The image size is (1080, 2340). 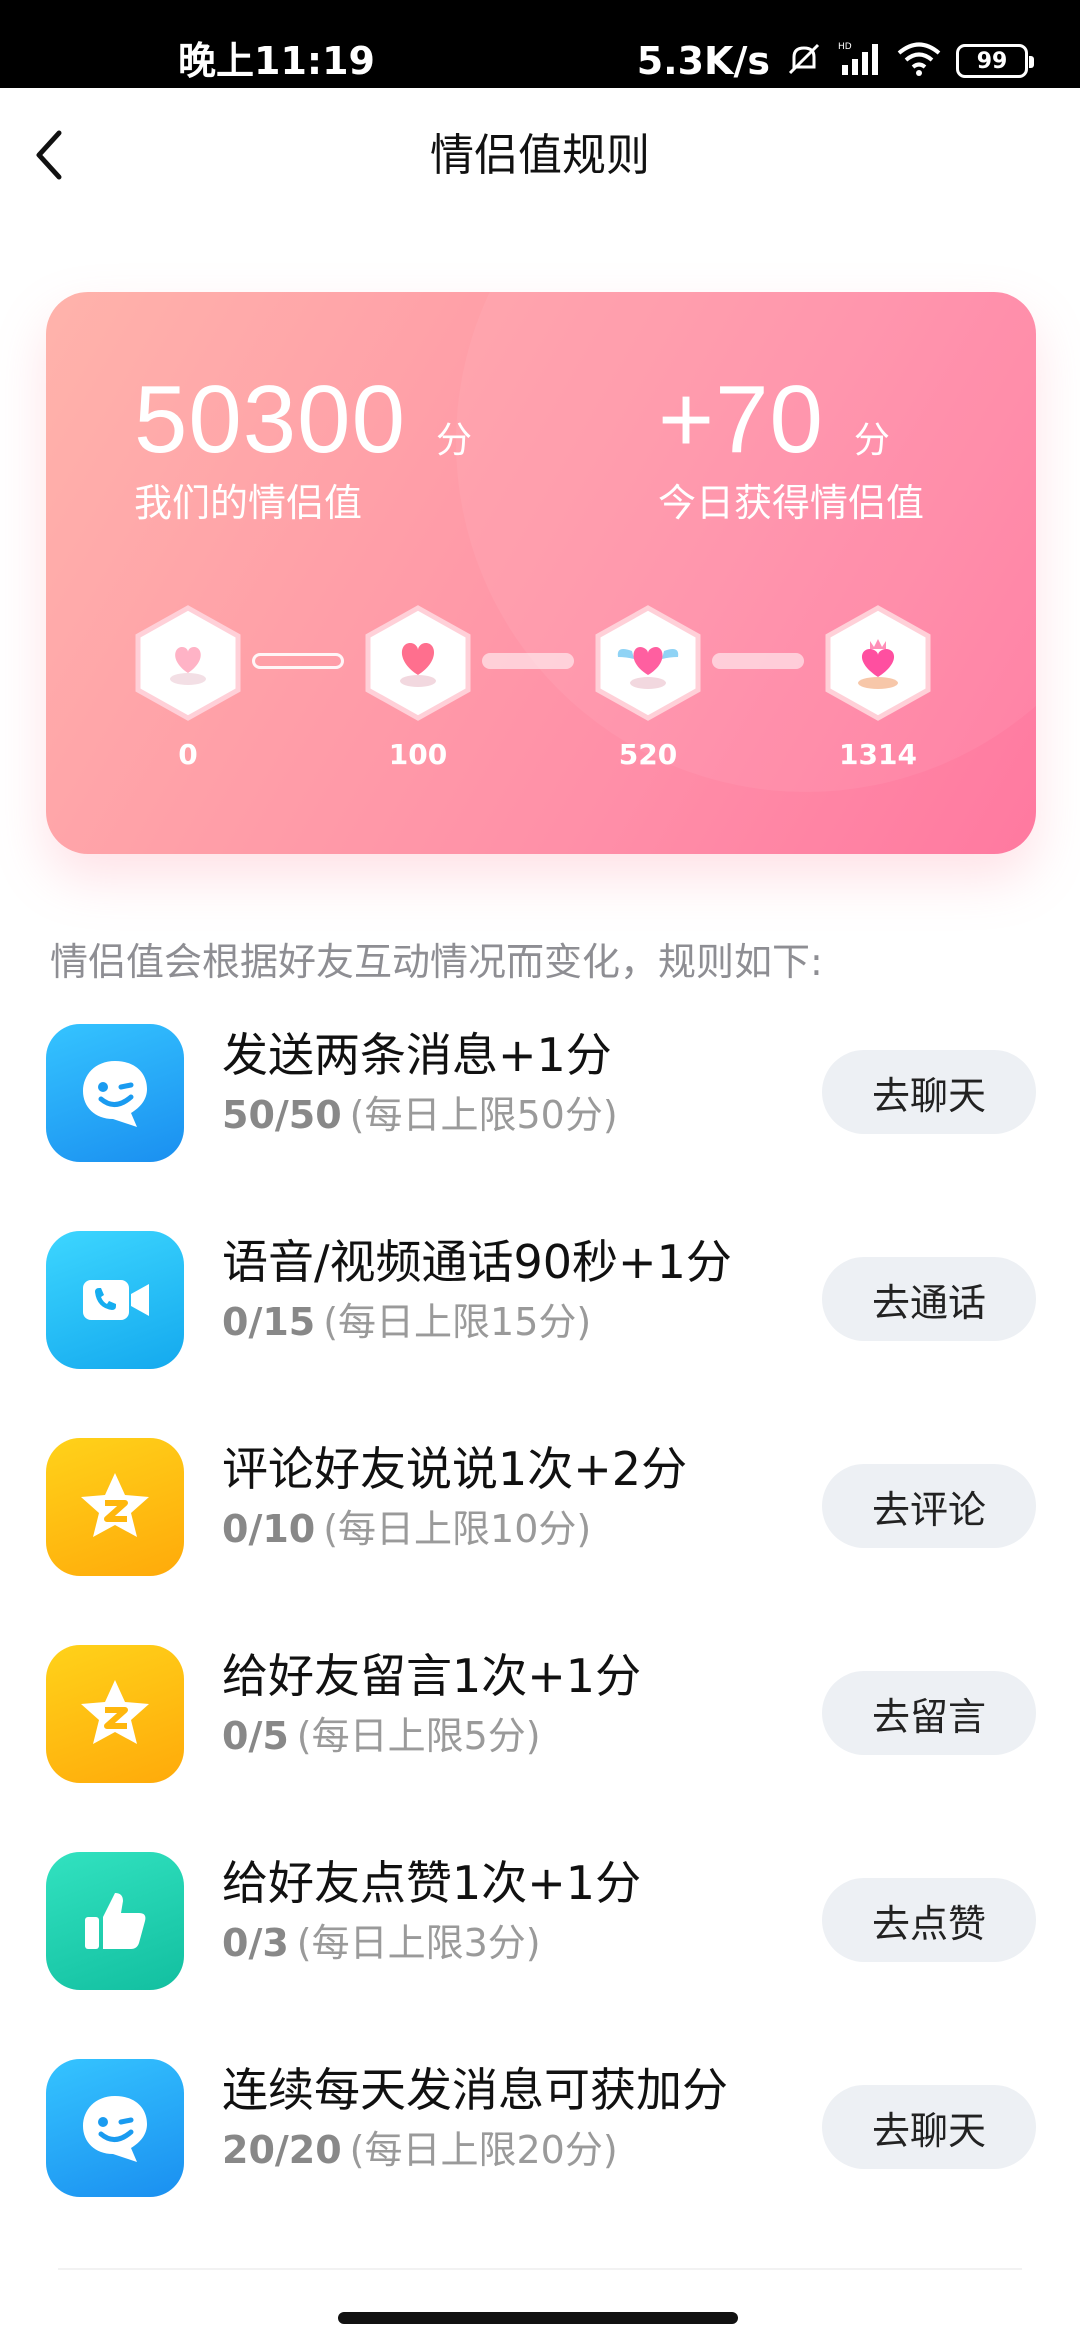 What do you see at coordinates (703, 61) in the screenshot?
I see `network-speed: 5.3K/s` at bounding box center [703, 61].